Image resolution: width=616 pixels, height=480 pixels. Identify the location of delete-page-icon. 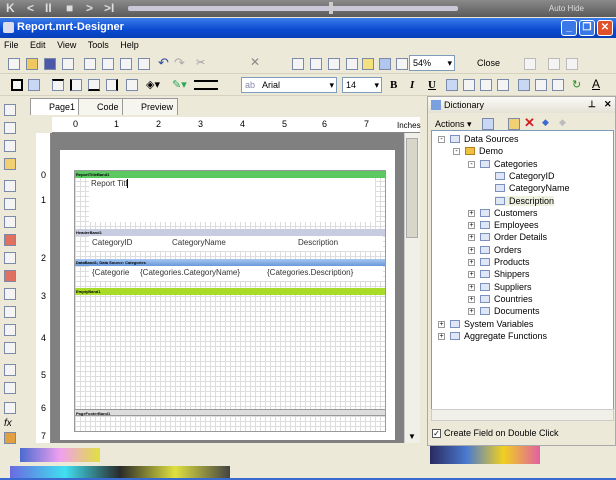
(126, 64).